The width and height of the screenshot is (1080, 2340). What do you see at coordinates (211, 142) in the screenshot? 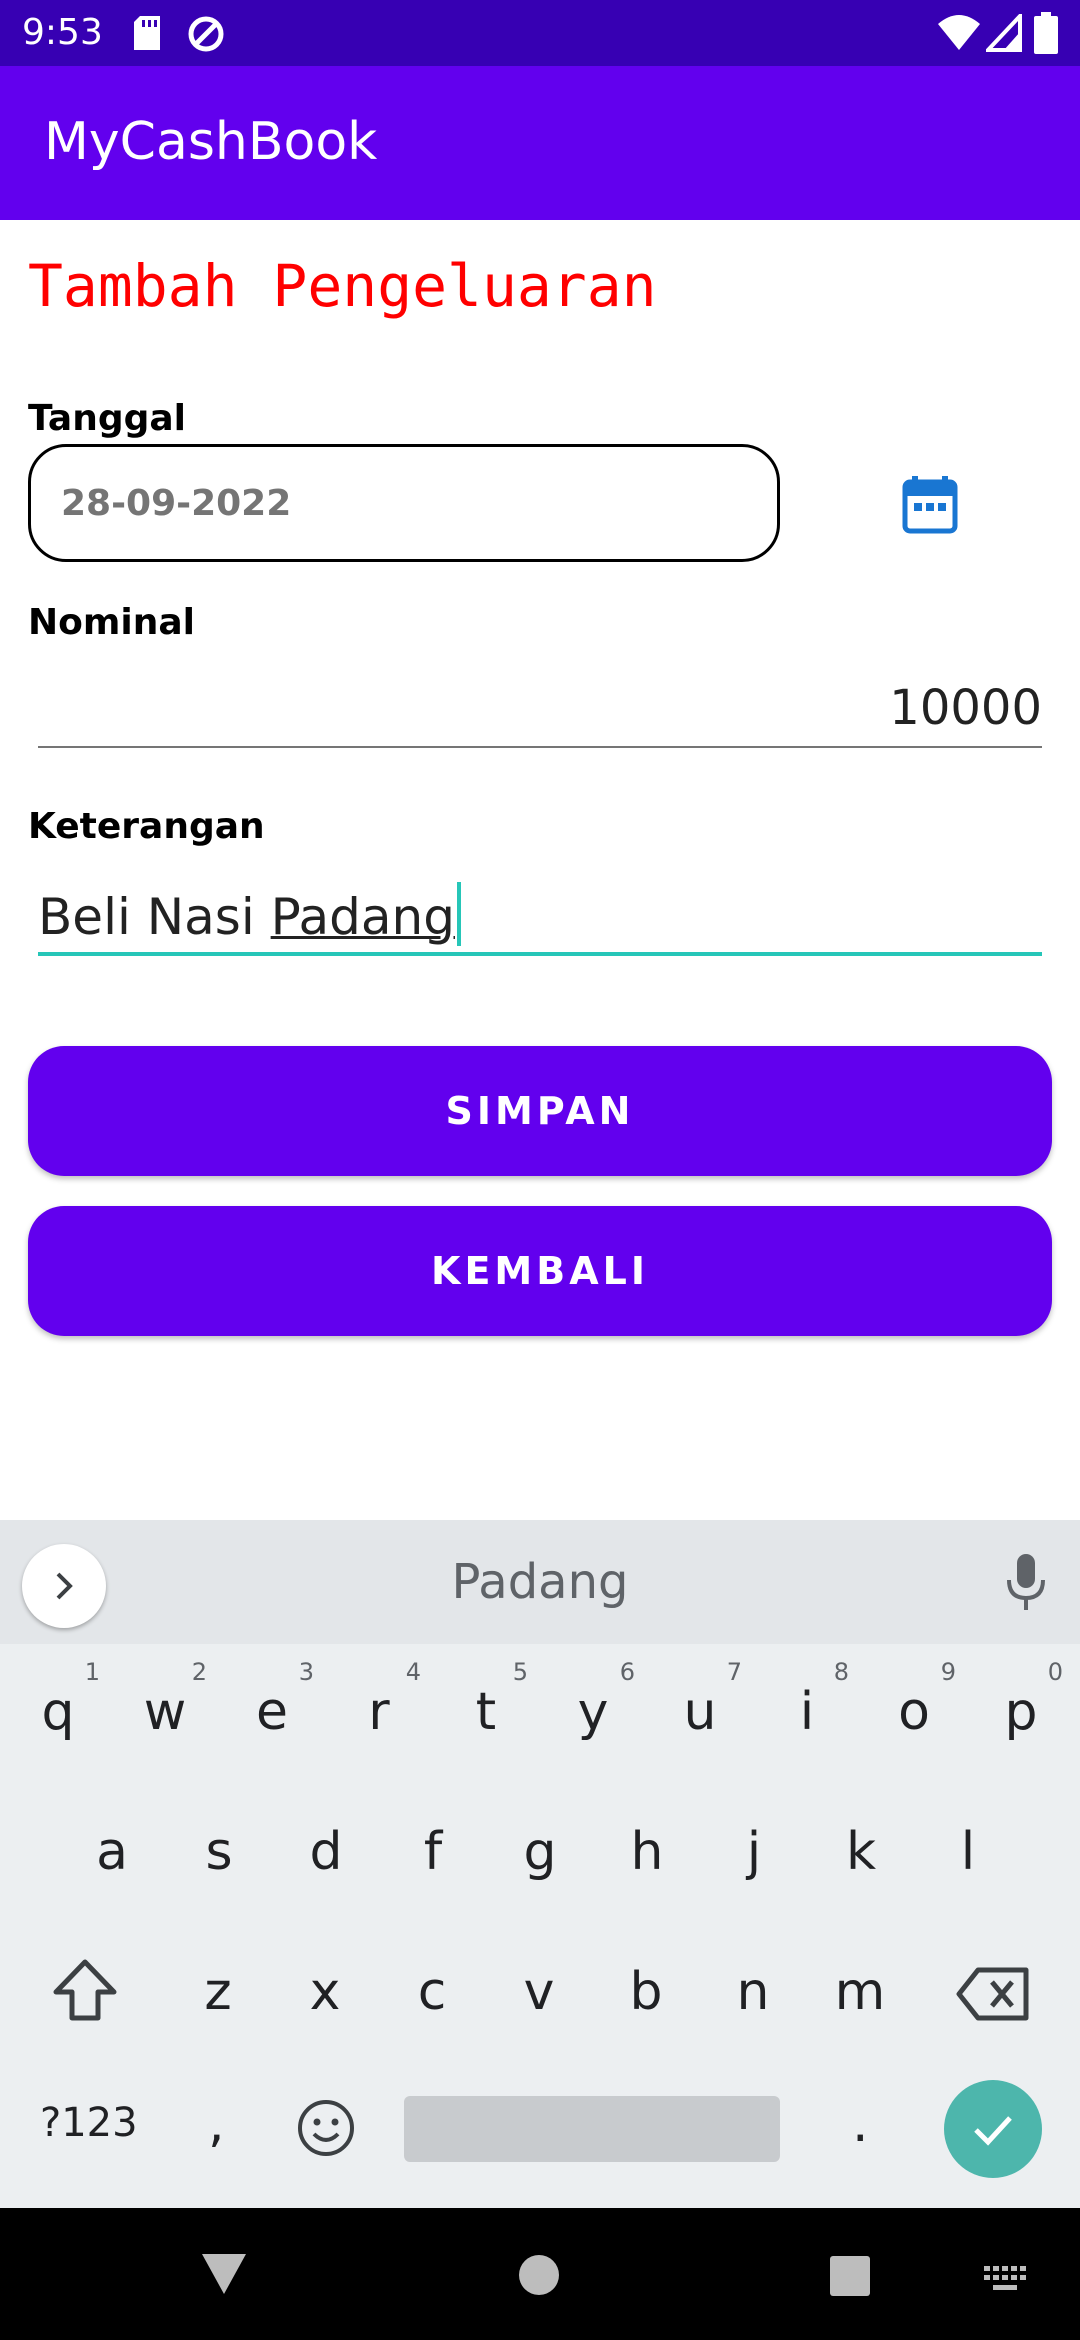
I see `app-title: MyCashBook` at bounding box center [211, 142].